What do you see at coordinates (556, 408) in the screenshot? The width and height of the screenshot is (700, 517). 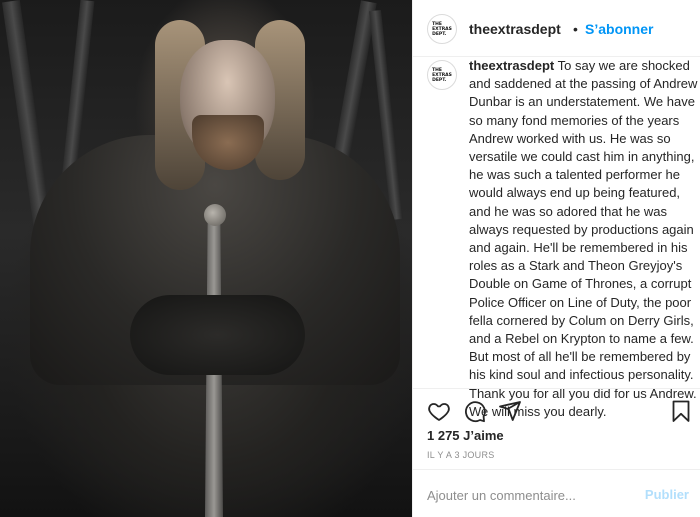 I see `action-bar` at bounding box center [556, 408].